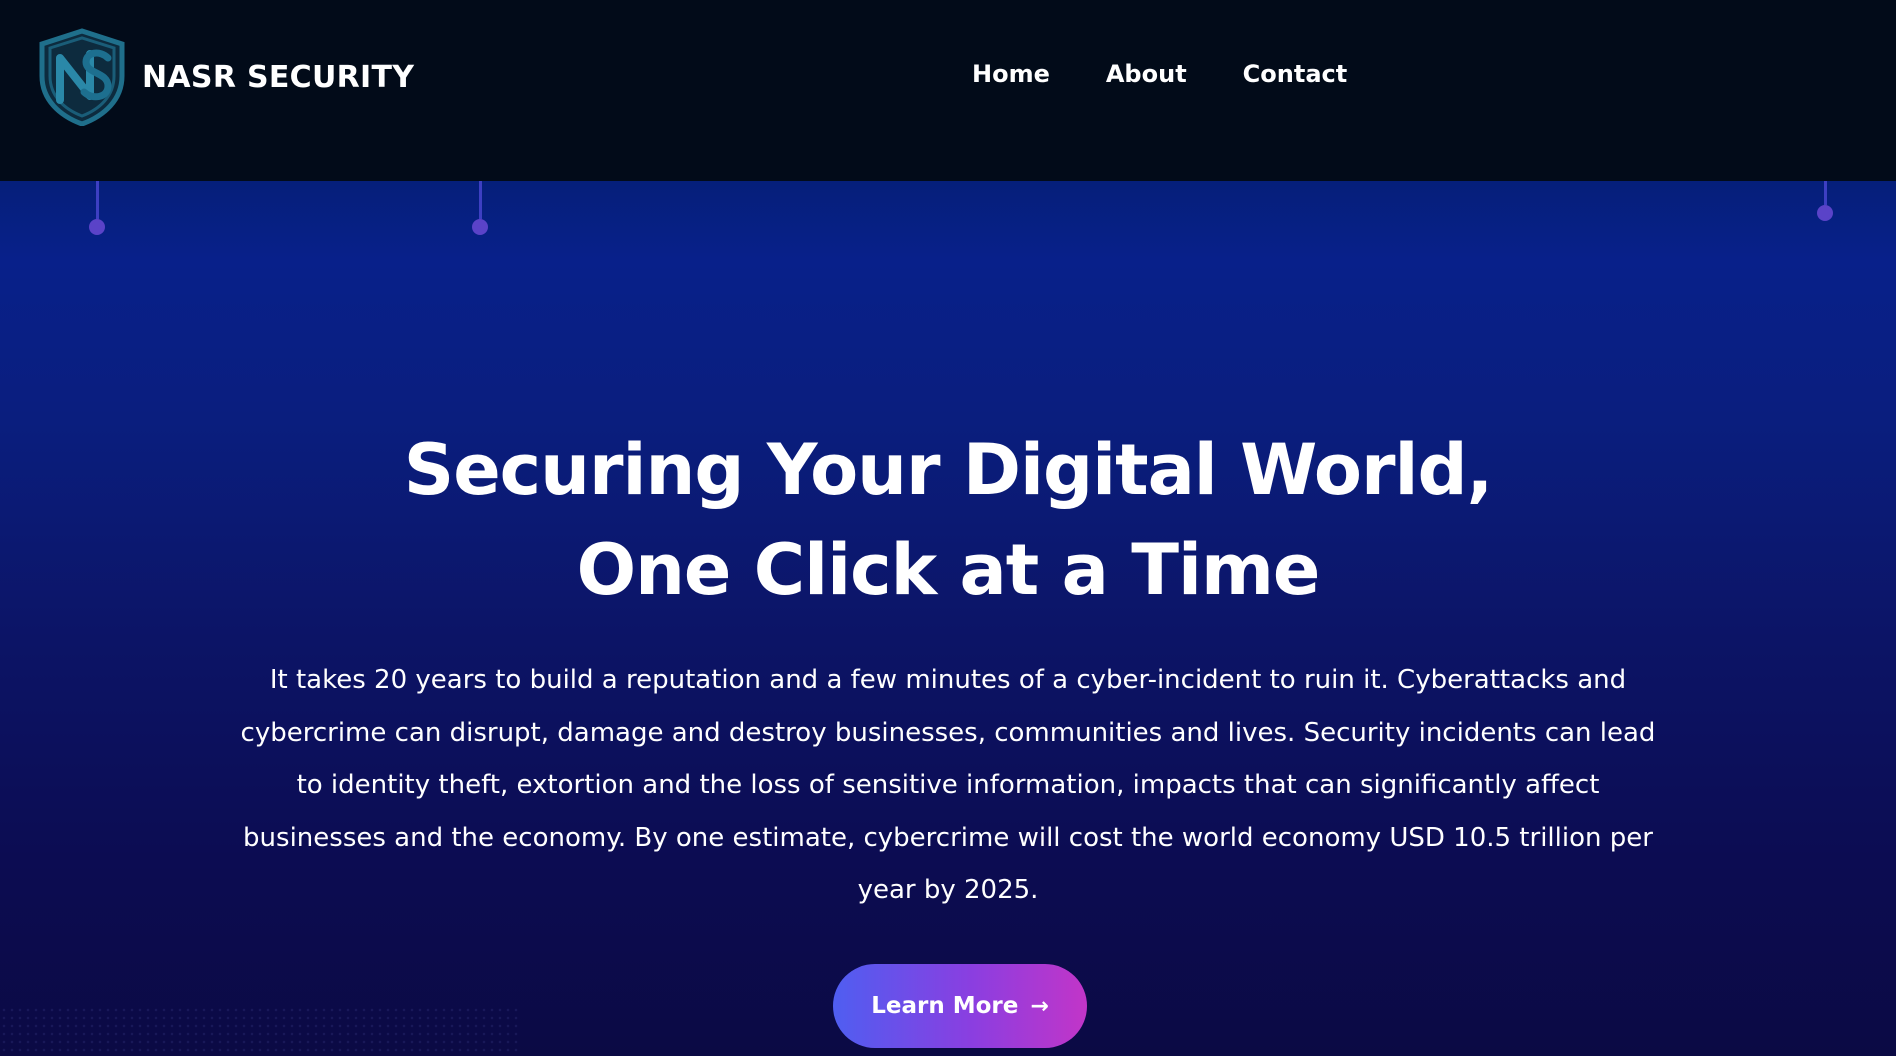 This screenshot has height=1056, width=1896. Describe the element at coordinates (278, 77) in the screenshot. I see `brand-name: NASR SECURITY` at that location.